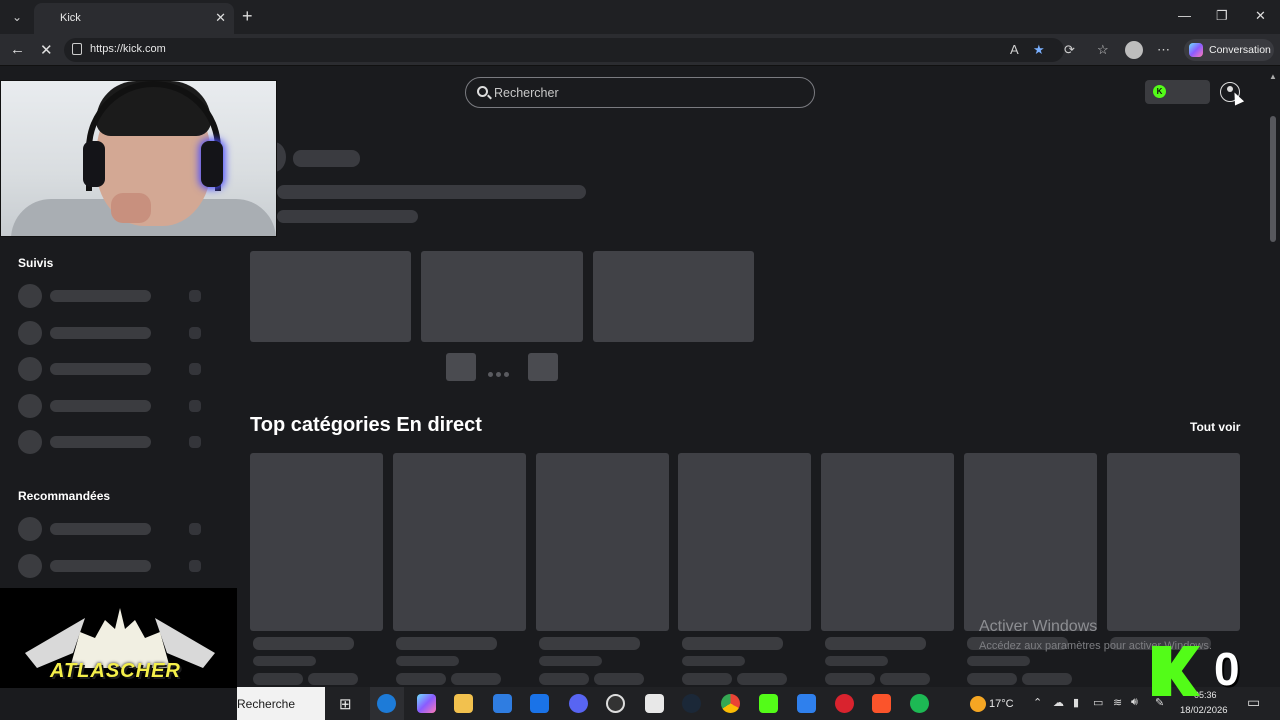 This screenshot has height=720, width=1280. What do you see at coordinates (326, 158) in the screenshot?
I see `skeleton-title` at bounding box center [326, 158].